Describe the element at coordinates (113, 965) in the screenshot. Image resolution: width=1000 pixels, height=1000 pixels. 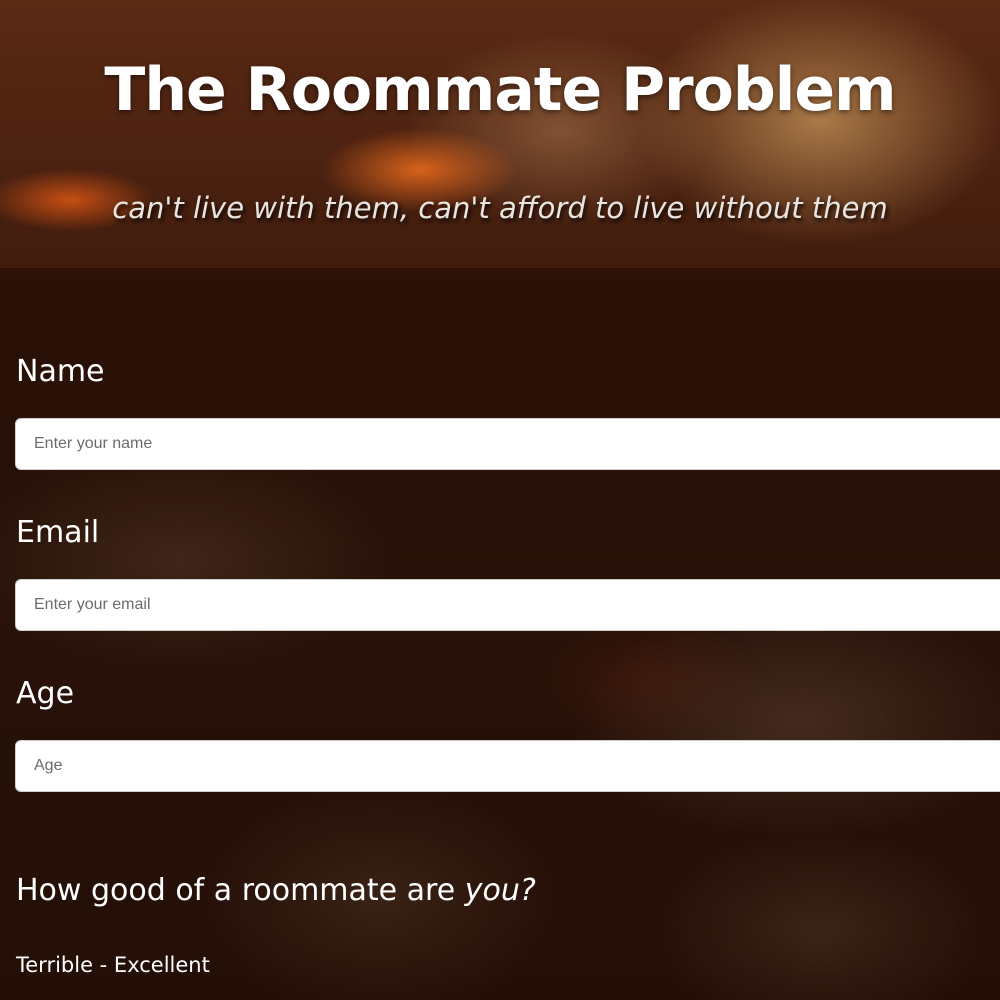
I see `rating-scale-label: Terrible - Excellent` at that location.